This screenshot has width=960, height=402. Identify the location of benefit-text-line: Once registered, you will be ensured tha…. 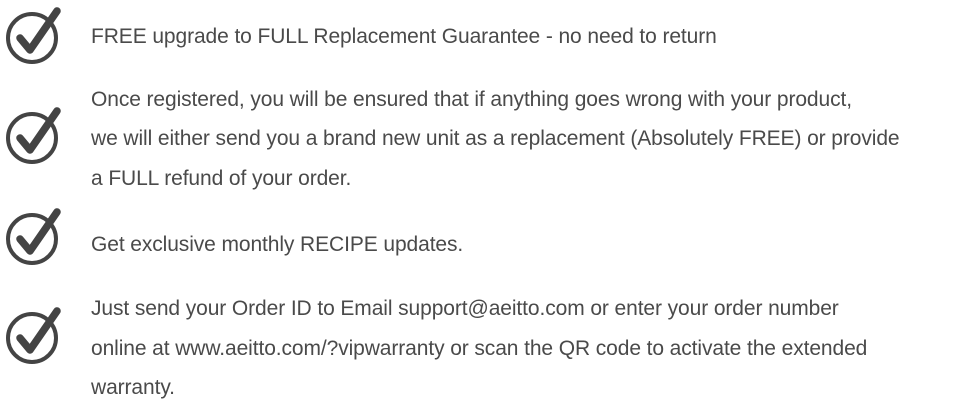
(471, 99).